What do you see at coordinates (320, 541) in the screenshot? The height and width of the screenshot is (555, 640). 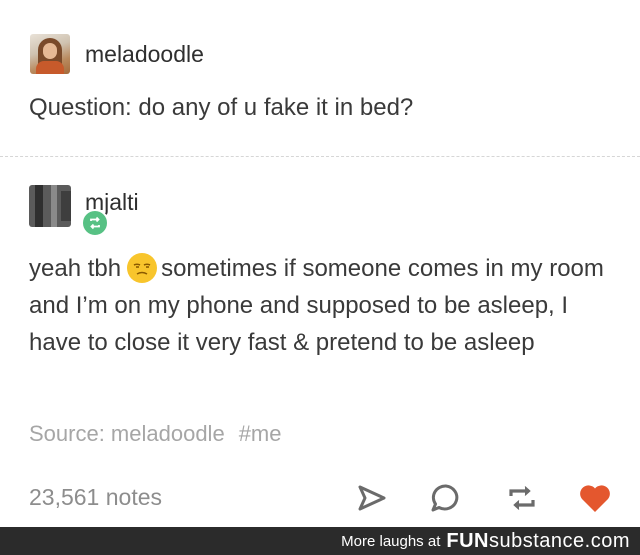 I see `watermark-bar: More laughs at FUNsubstance.com` at bounding box center [320, 541].